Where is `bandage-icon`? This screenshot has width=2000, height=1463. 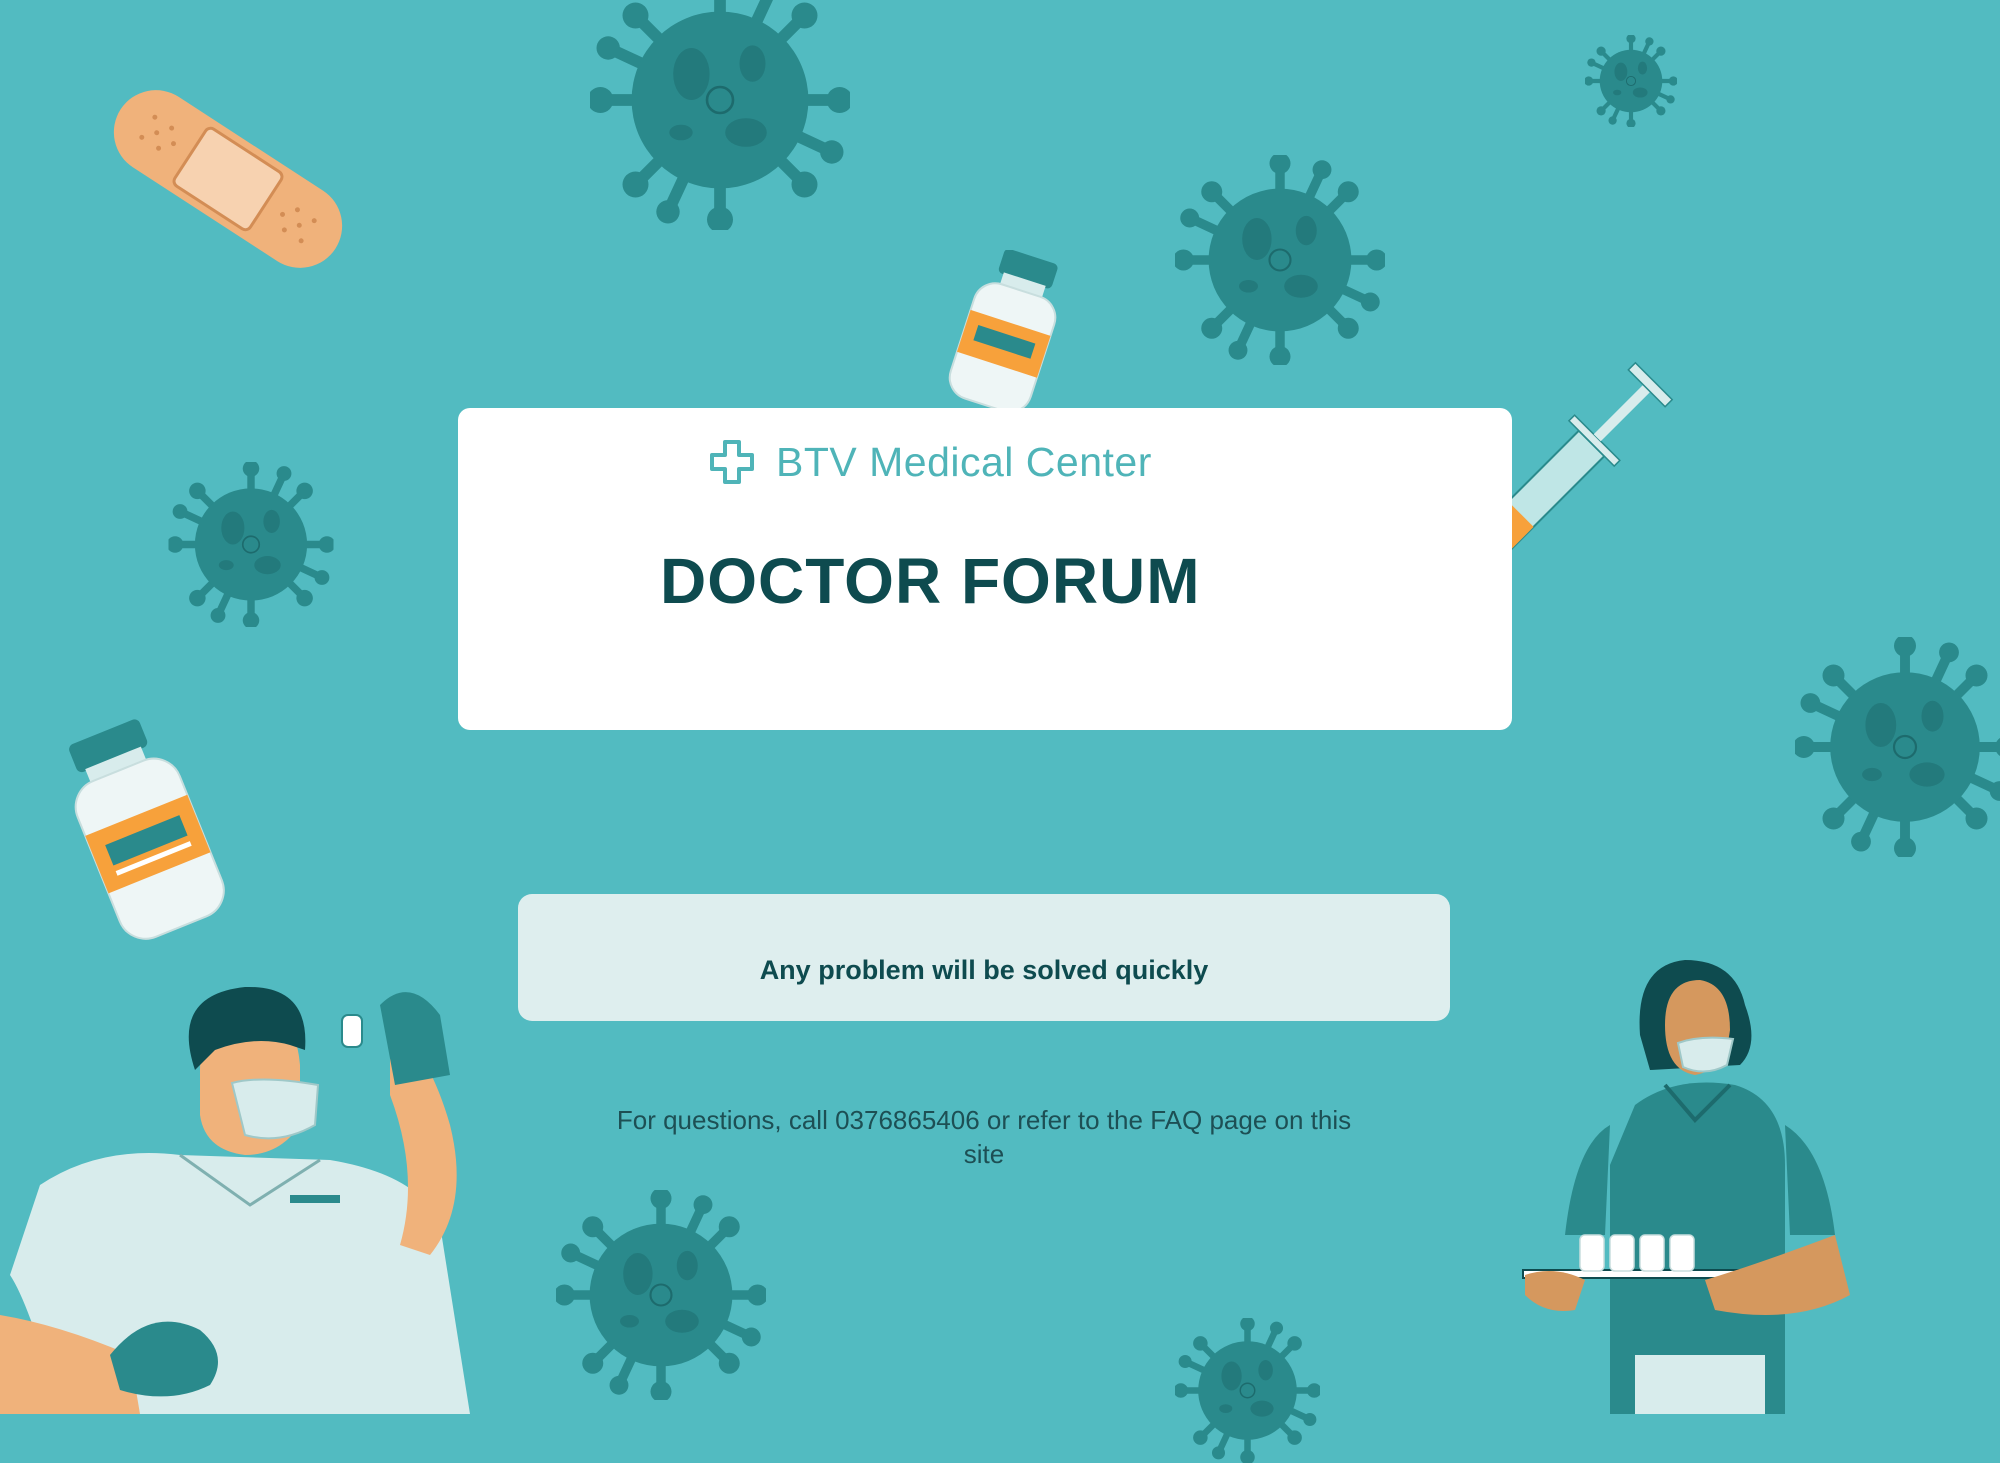 bandage-icon is located at coordinates (228, 179).